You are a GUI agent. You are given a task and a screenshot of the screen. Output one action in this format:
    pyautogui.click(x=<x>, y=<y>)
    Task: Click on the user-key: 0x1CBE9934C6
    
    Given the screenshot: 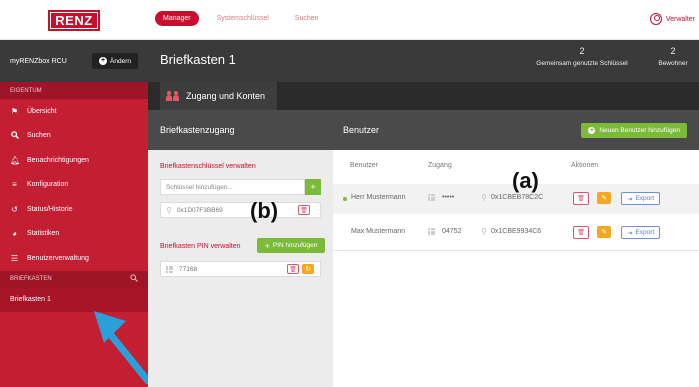 What is the action you would take?
    pyautogui.click(x=516, y=231)
    